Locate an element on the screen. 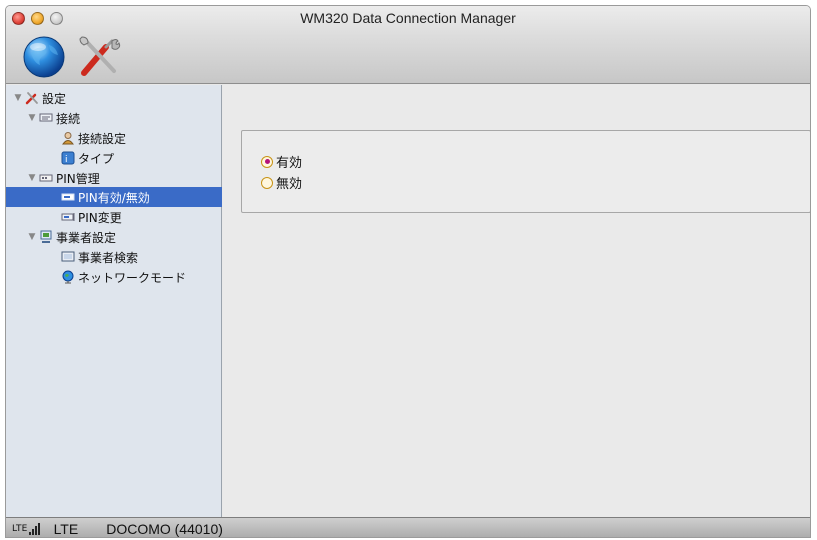 Image resolution: width=817 pixels, height=540 pixels. monitor-icon is located at coordinates (68, 257).